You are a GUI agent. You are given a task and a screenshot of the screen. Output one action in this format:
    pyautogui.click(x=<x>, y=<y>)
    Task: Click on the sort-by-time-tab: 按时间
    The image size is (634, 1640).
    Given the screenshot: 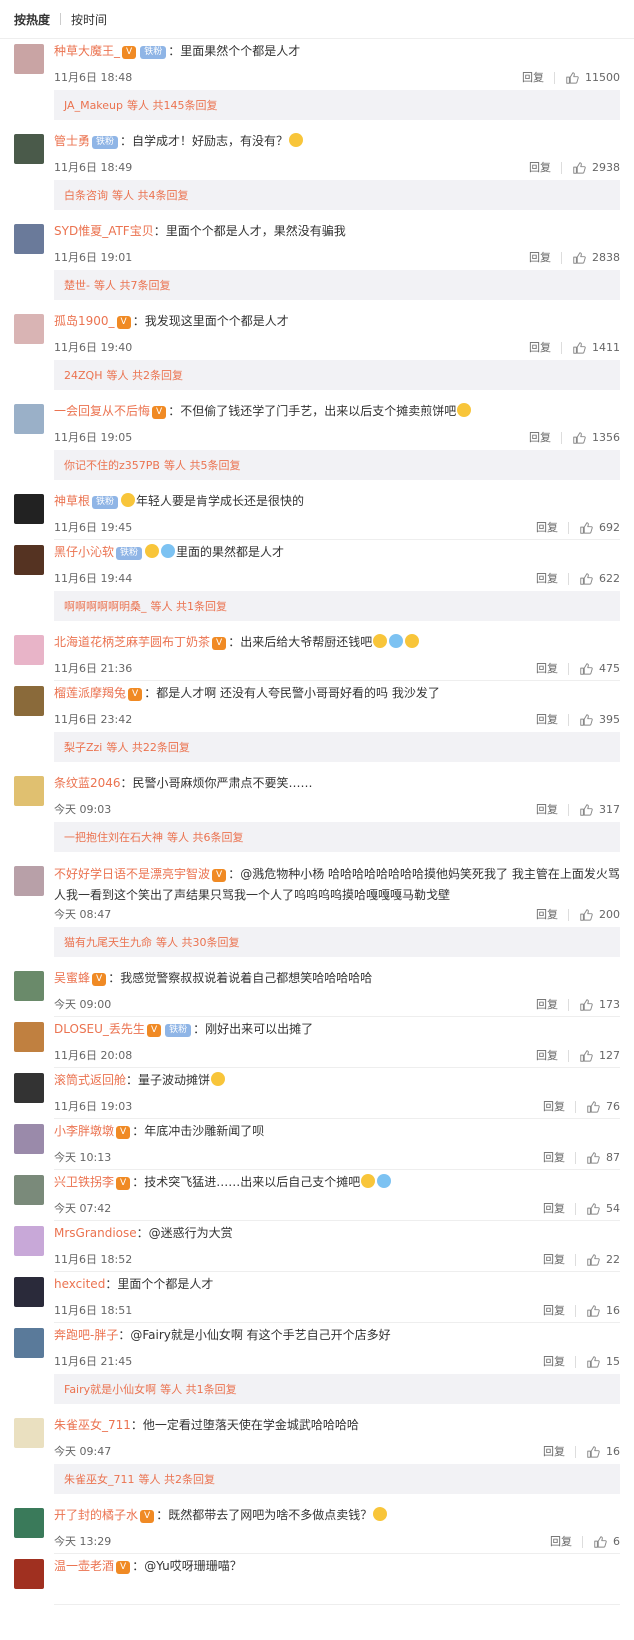 What is the action you would take?
    pyautogui.click(x=89, y=19)
    